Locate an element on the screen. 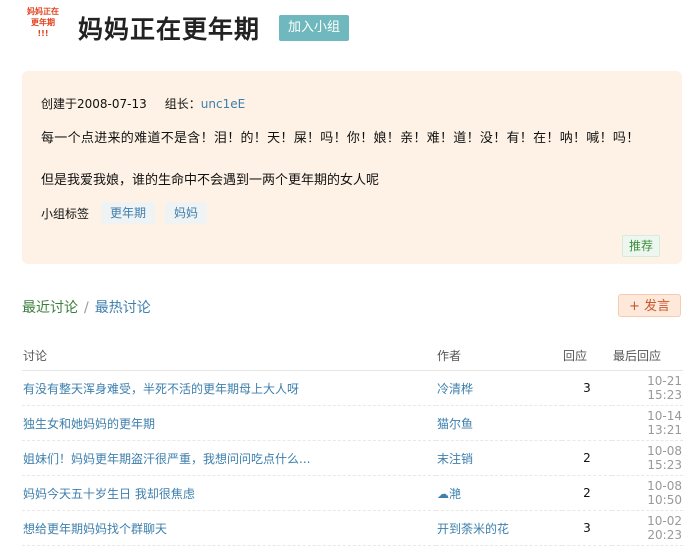 This screenshot has width=700, height=546. owner-link: unc1eE is located at coordinates (223, 104).